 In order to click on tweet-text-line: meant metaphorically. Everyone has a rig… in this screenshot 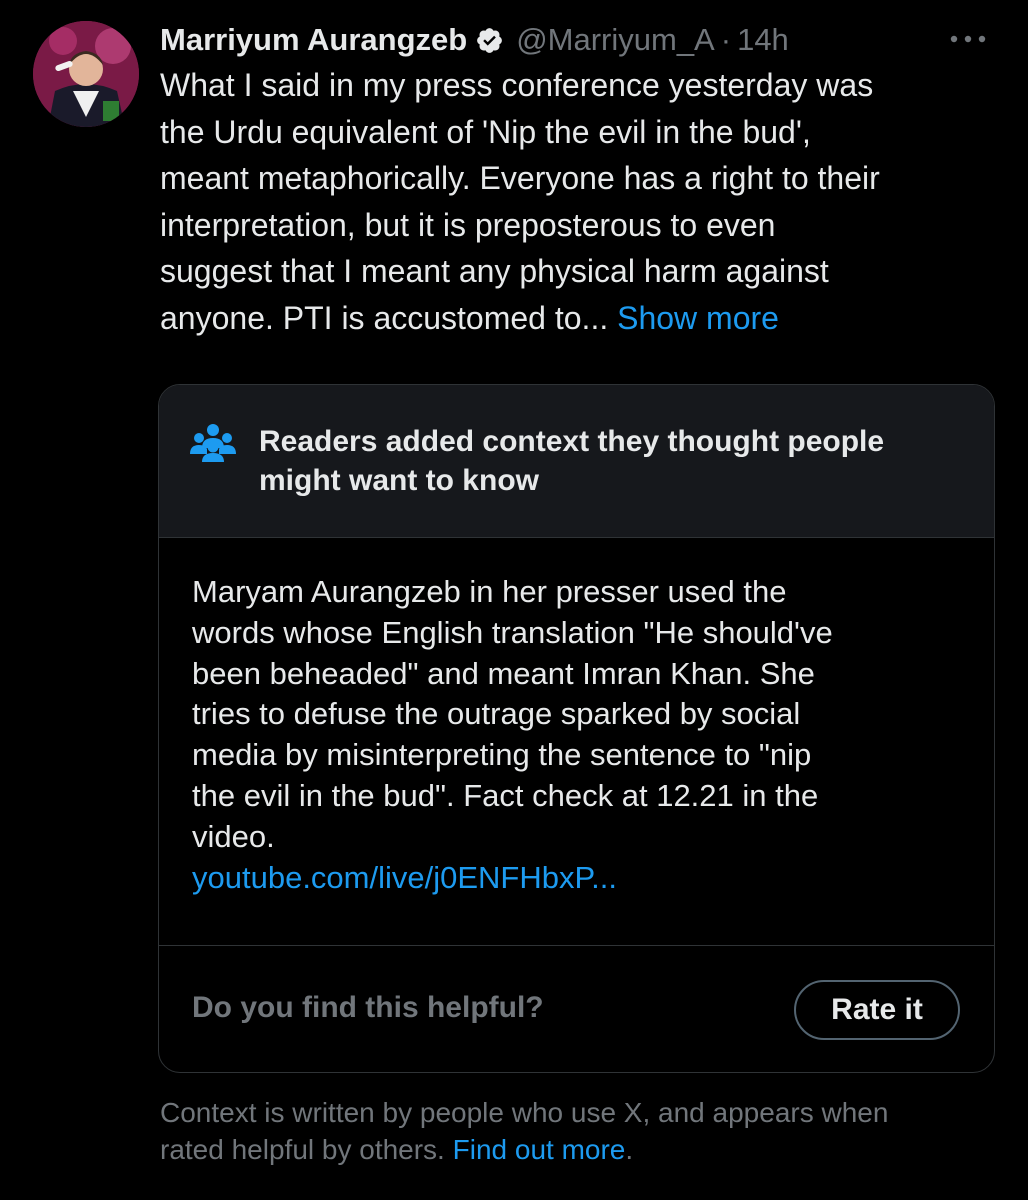, I will do `click(520, 178)`.